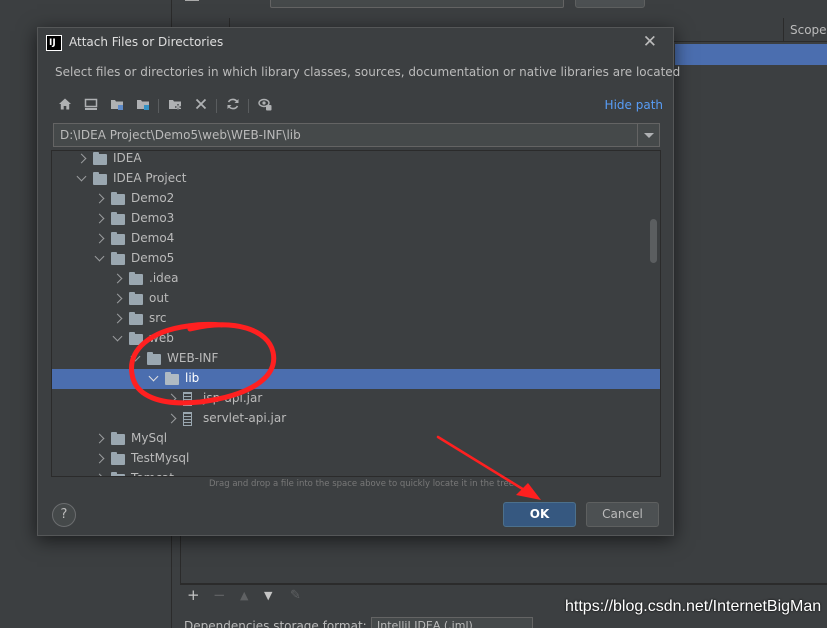  Describe the element at coordinates (117, 106) in the screenshot. I see `project-folder-icon` at that location.